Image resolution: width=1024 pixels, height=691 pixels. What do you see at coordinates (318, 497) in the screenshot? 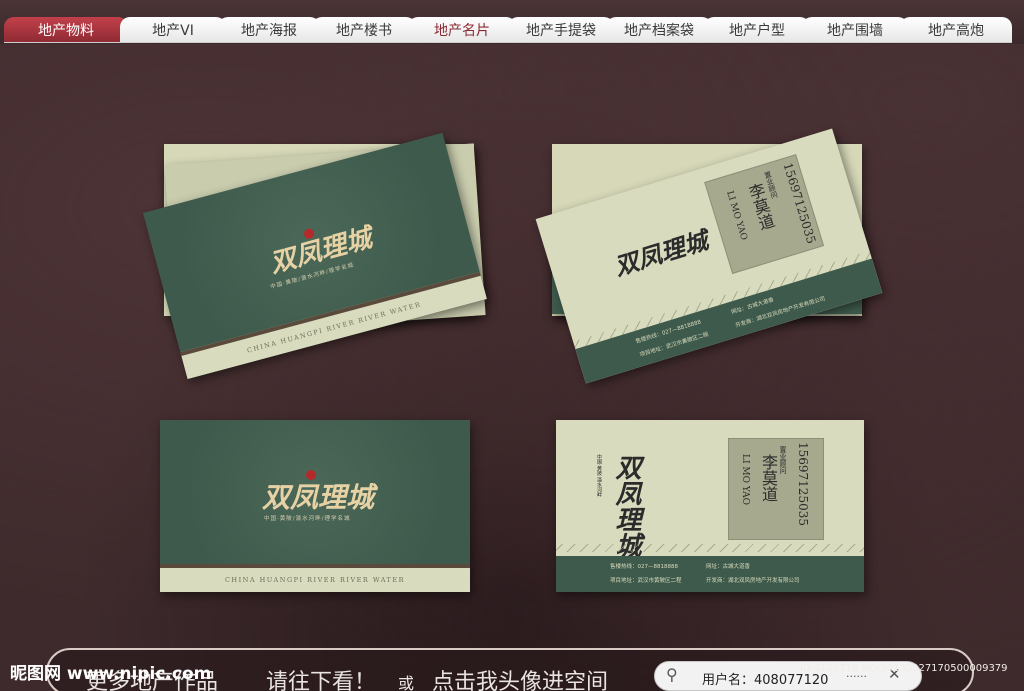
I see `card-logo-flat: 双凤理城` at bounding box center [318, 497].